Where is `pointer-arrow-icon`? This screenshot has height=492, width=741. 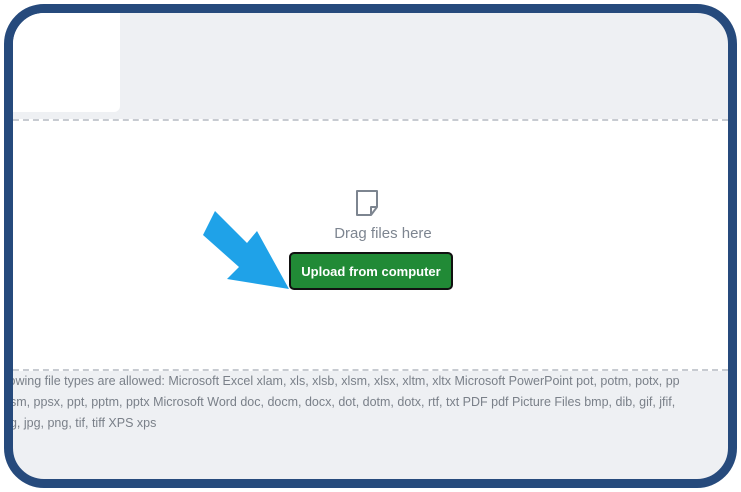
pointer-arrow-icon is located at coordinates (246, 250).